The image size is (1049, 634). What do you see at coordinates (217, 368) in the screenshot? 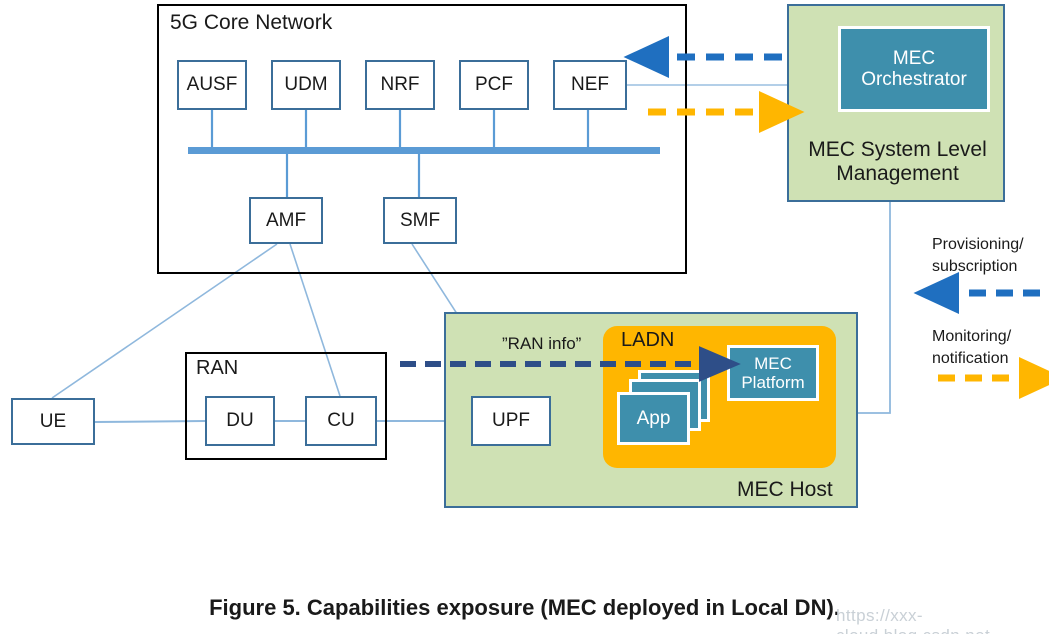
I see `ran-title: RAN` at bounding box center [217, 368].